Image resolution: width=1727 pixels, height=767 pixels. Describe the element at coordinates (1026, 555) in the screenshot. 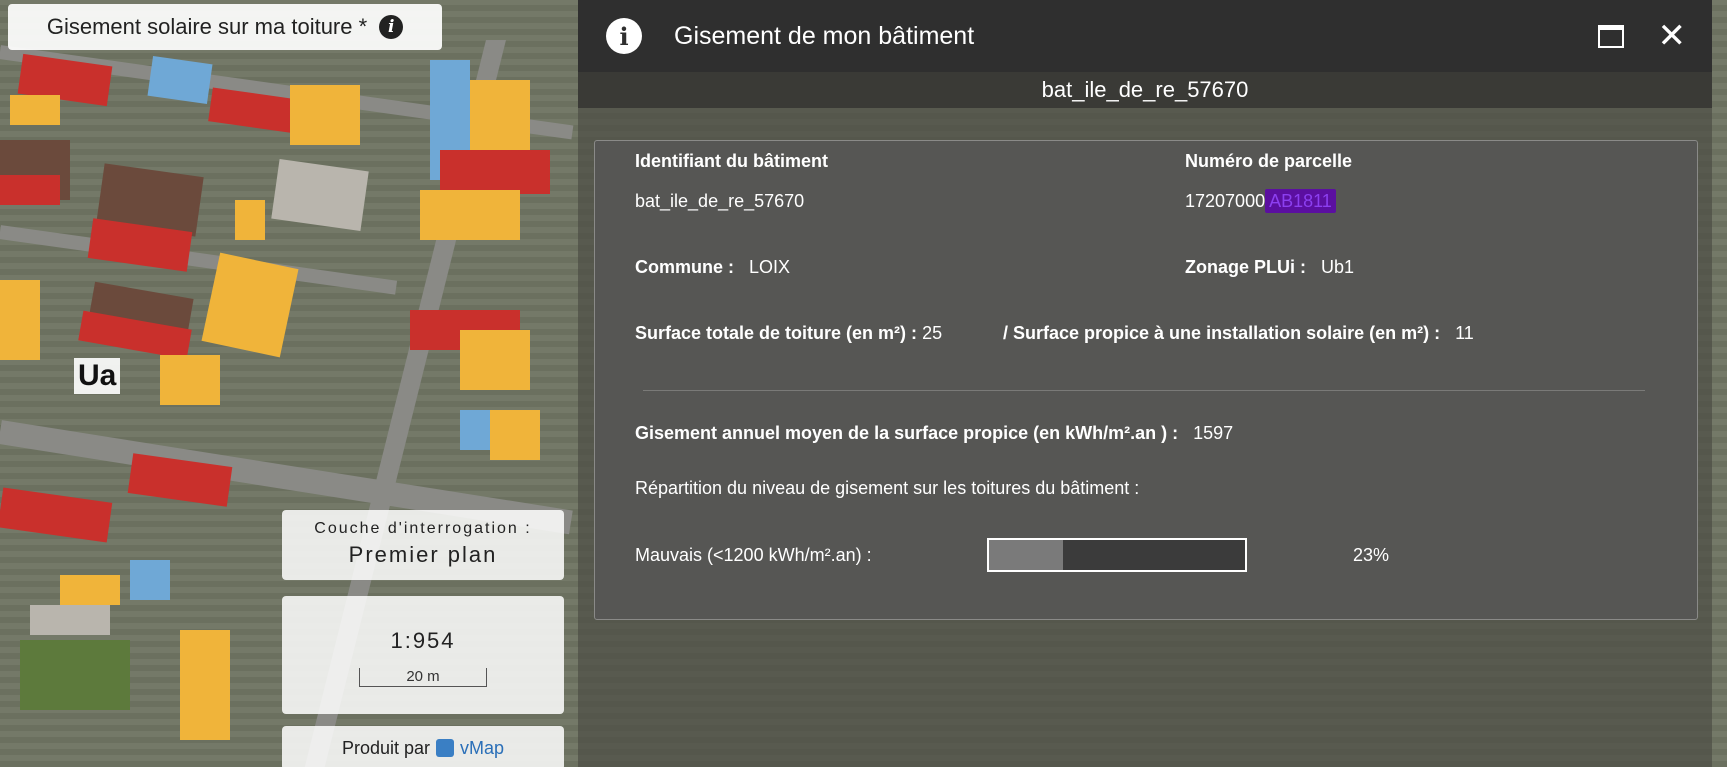

I see `bad-level-progress-fill` at that location.